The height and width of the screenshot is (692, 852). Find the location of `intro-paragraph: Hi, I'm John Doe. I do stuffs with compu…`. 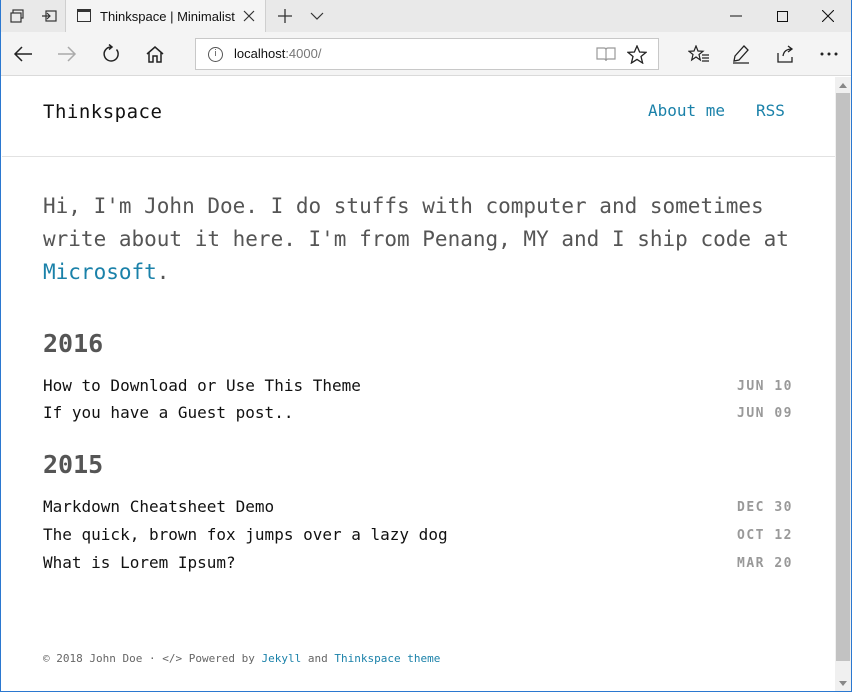

intro-paragraph: Hi, I'm John Doe. I do stuffs with compu… is located at coordinates (423, 239).